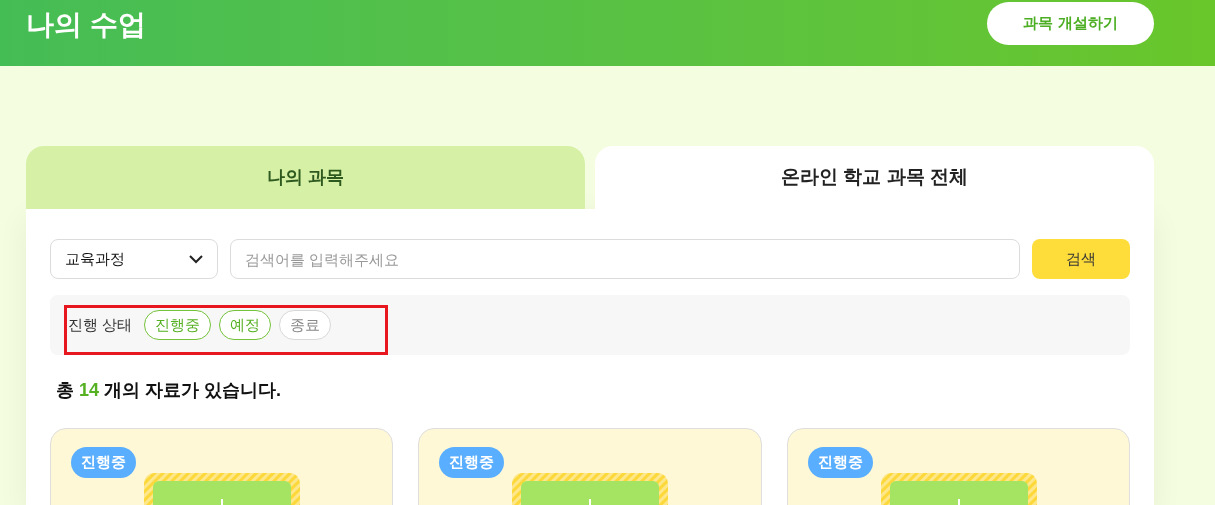 The width and height of the screenshot is (1215, 505). Describe the element at coordinates (1081, 259) in the screenshot. I see `search-button: 검색` at that location.